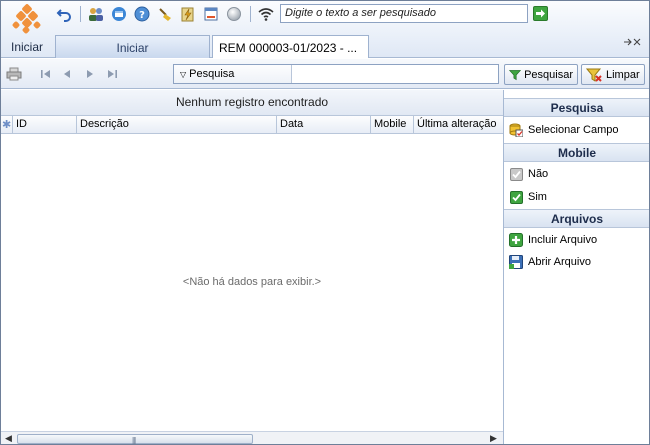 The image size is (650, 445). I want to click on global-search-input: Digite o texto a ser pesquisado, so click(404, 13).